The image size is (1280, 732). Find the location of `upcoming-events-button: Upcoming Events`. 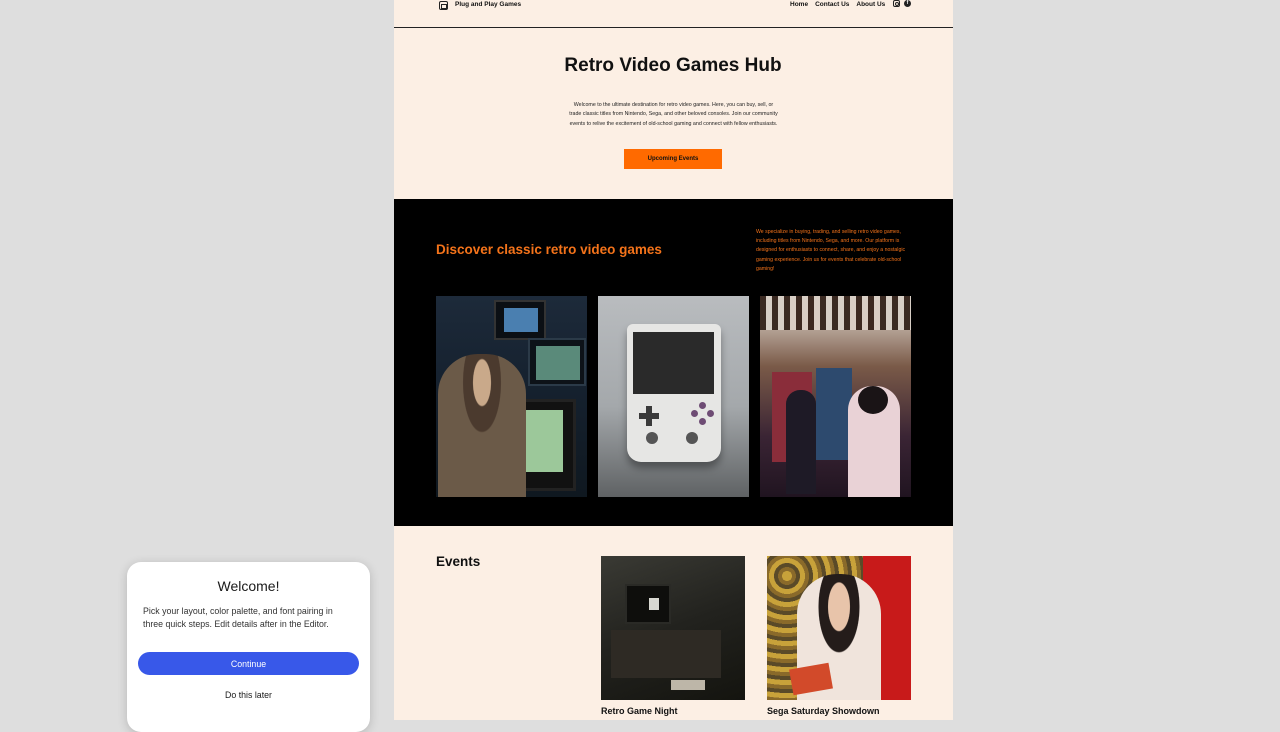

upcoming-events-button: Upcoming Events is located at coordinates (673, 159).